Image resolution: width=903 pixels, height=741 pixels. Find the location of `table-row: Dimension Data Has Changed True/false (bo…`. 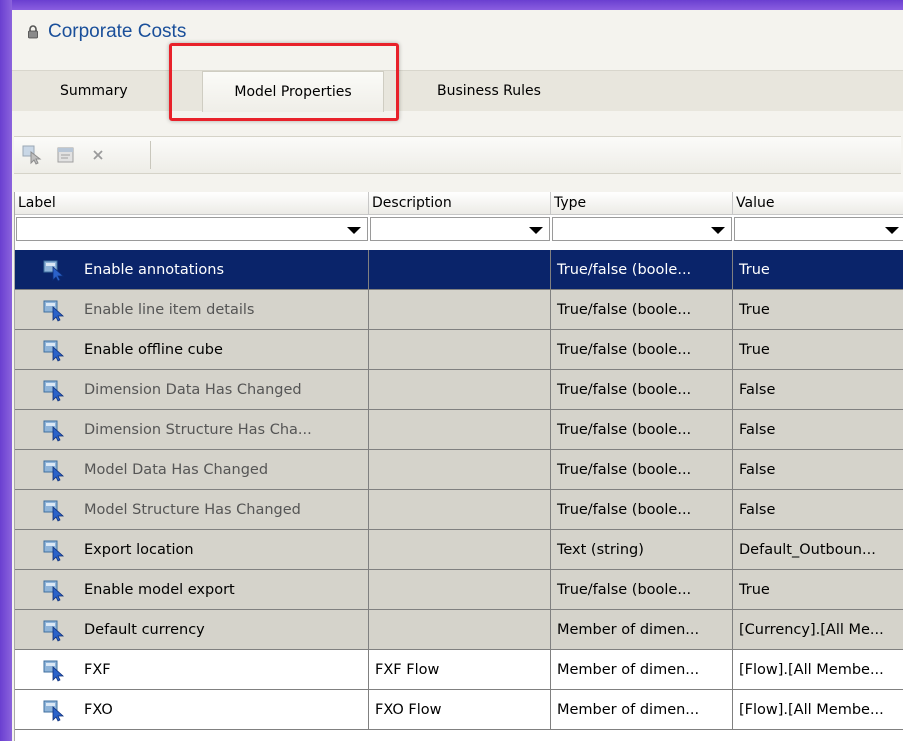

table-row: Dimension Data Has Changed True/false (bo… is located at coordinates (459, 390).